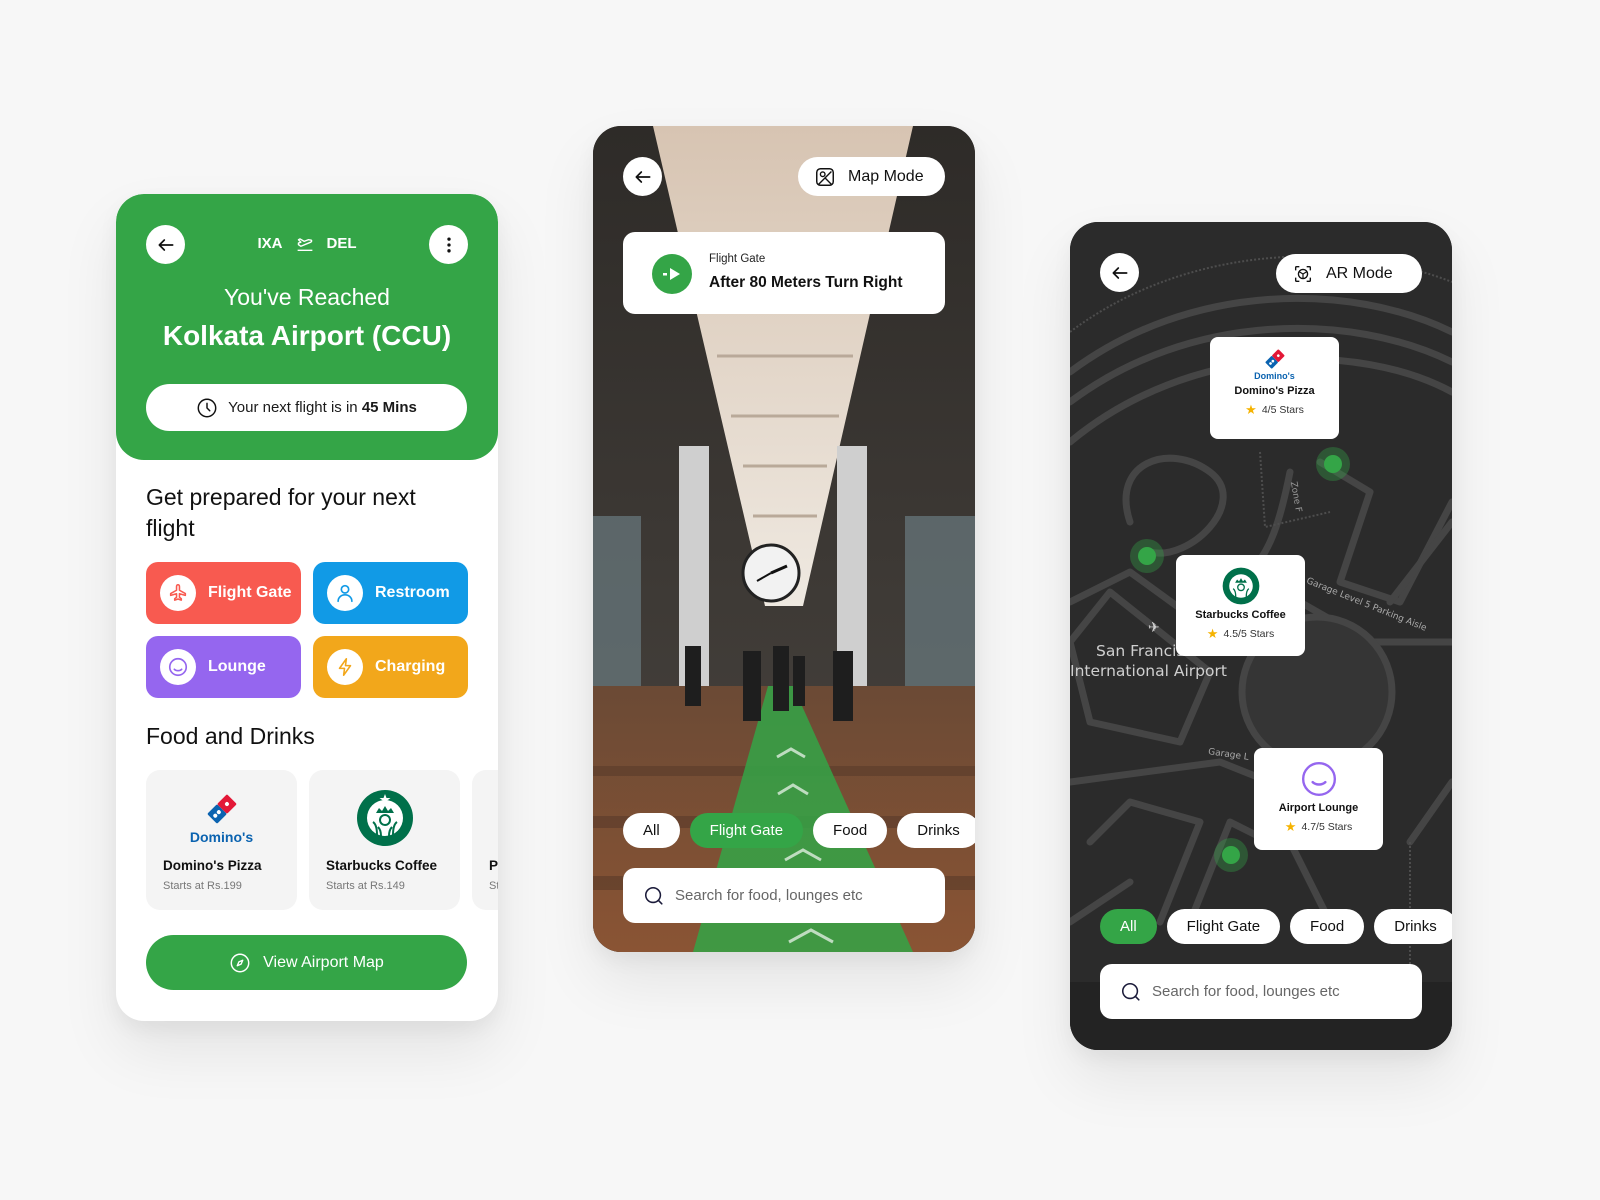  I want to click on quick-action-label: Charging, so click(410, 666).